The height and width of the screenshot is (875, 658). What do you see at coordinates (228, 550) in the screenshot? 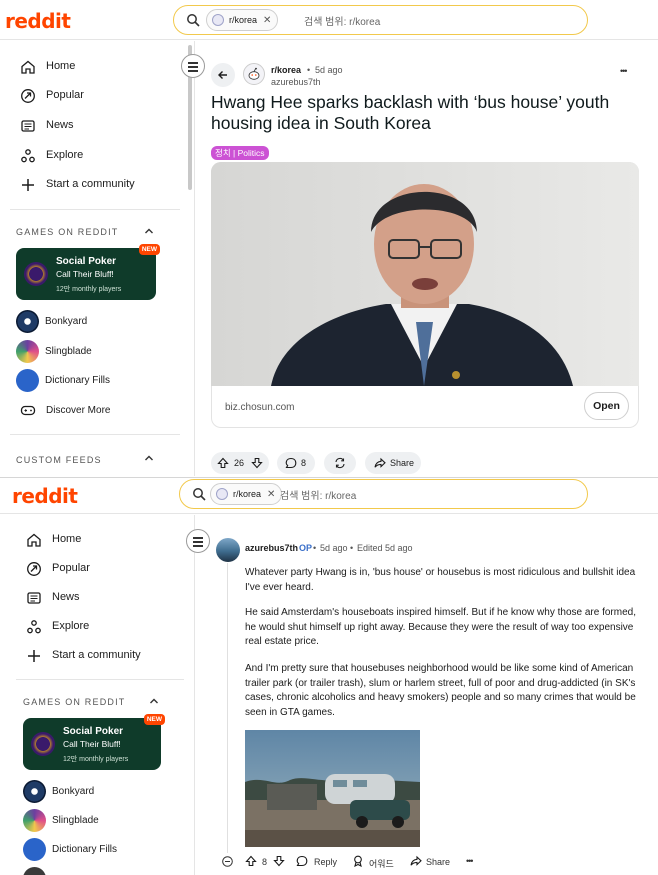
I see `user-avatar` at bounding box center [228, 550].